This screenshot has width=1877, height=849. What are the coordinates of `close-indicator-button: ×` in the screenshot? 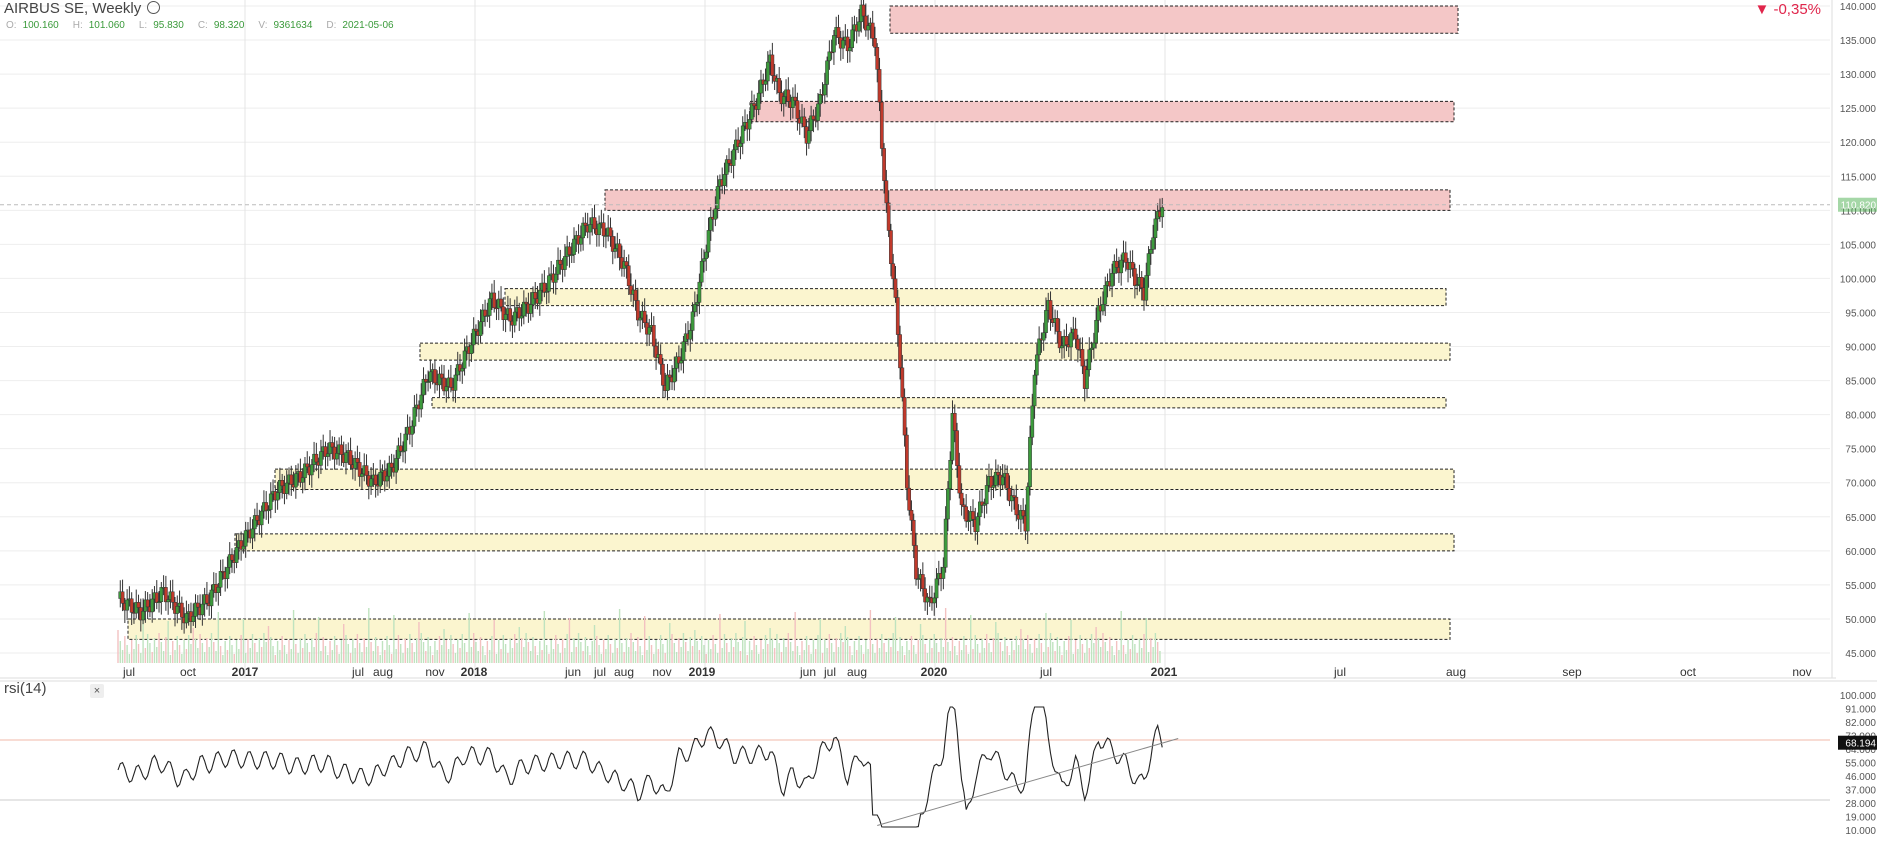 It's located at (97, 691).